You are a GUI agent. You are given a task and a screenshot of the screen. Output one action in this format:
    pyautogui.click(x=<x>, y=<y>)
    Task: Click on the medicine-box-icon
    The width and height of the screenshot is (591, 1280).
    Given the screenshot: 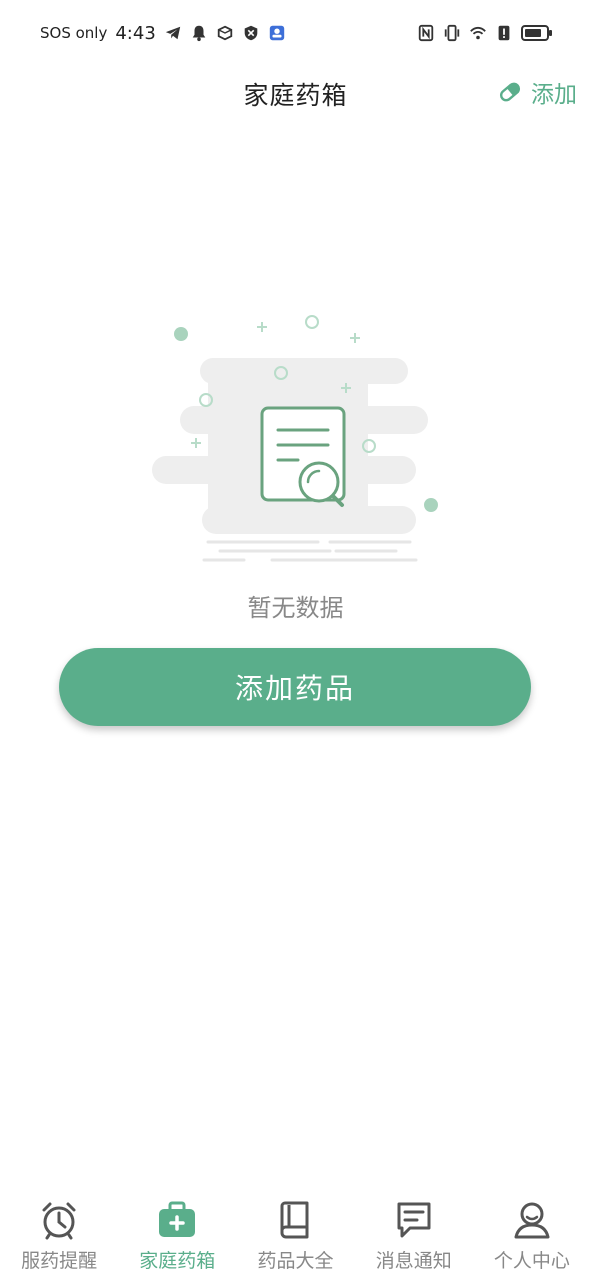 What is the action you would take?
    pyautogui.click(x=177, y=1219)
    